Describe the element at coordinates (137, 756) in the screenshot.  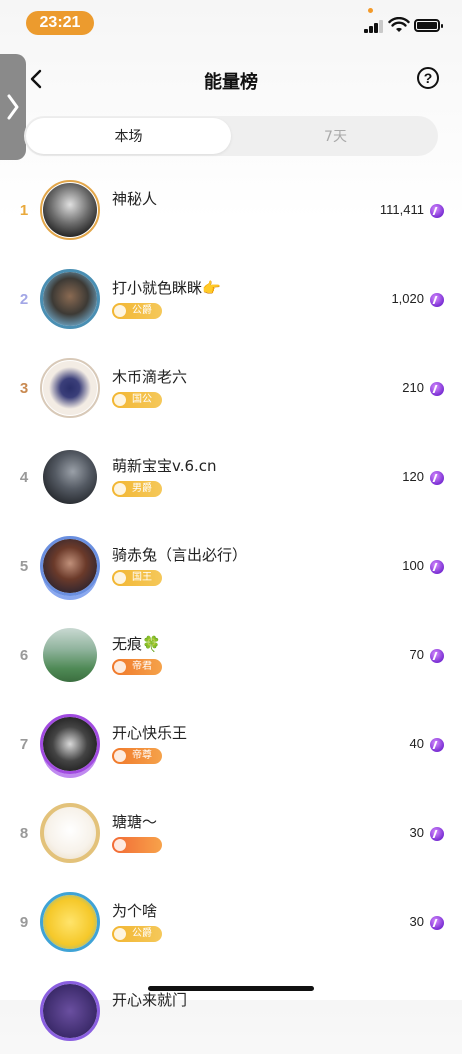
I see `rank-title-badge: 帝尊` at that location.